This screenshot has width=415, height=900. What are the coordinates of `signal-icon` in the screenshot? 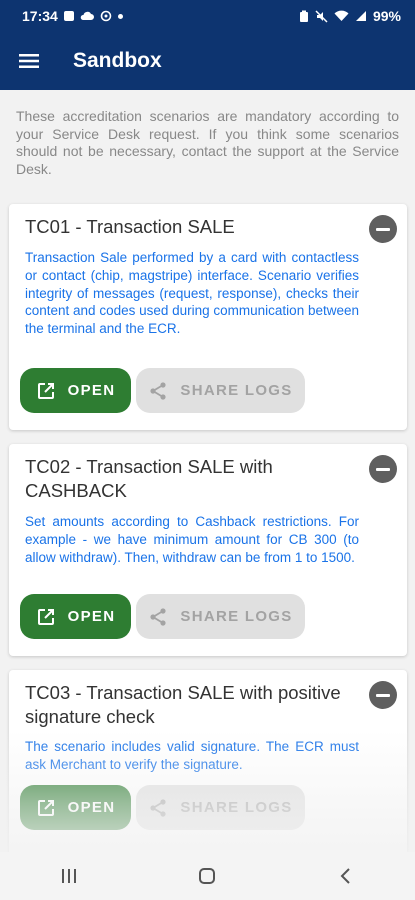 It's located at (360, 16).